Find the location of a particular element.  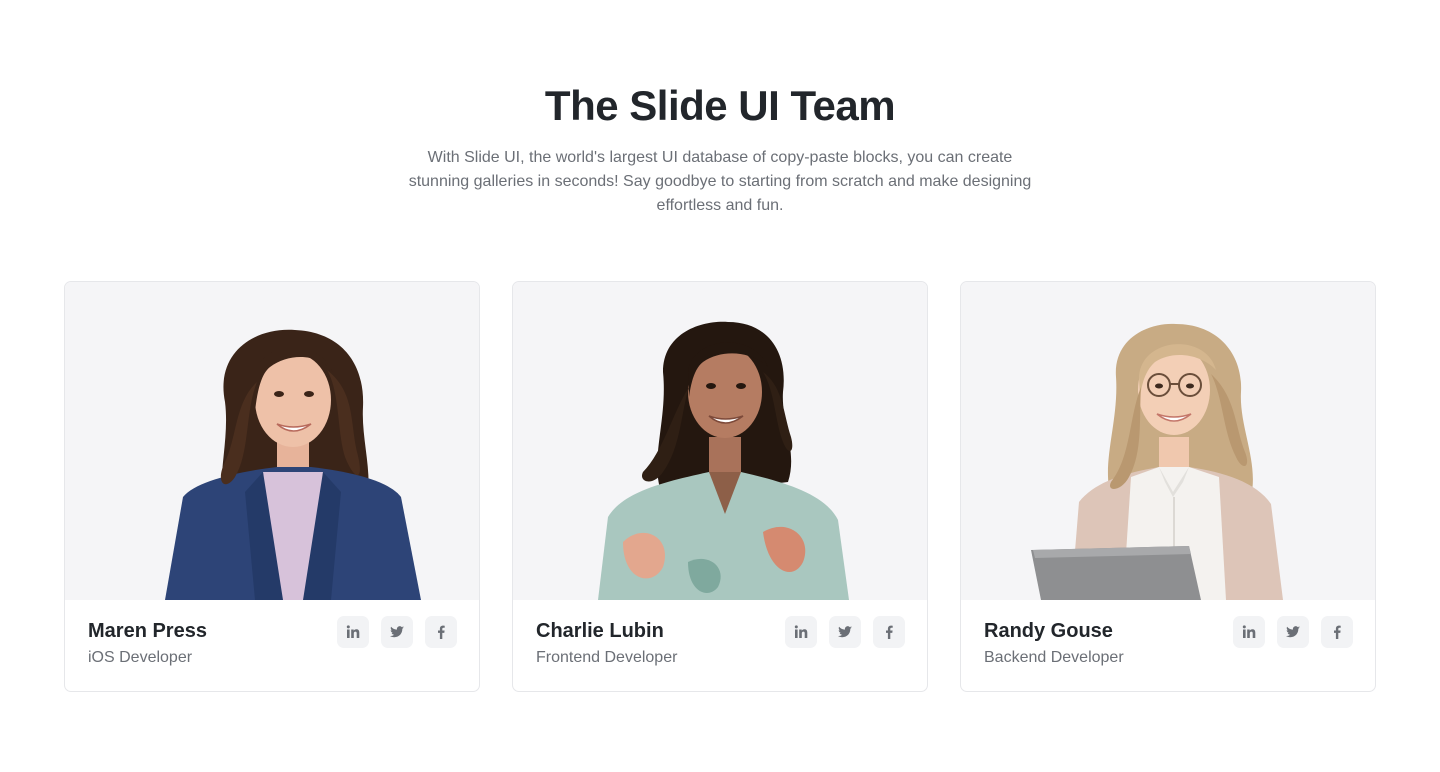

member-name: Charlie Lubin is located at coordinates (600, 631).